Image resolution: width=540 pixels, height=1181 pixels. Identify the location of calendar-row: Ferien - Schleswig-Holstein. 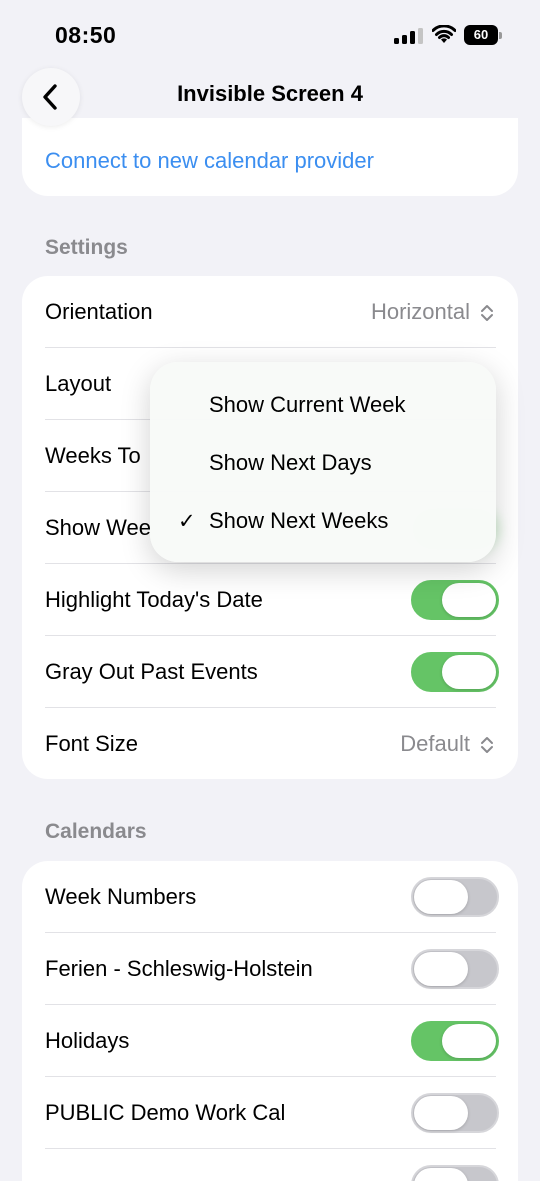
(270, 969).